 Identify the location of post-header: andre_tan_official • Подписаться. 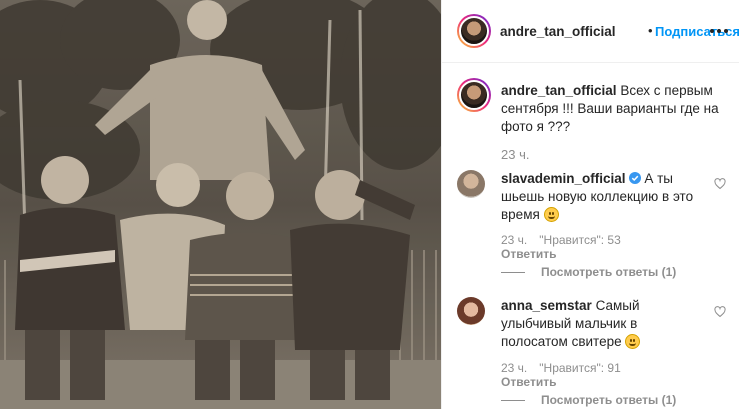
(590, 31).